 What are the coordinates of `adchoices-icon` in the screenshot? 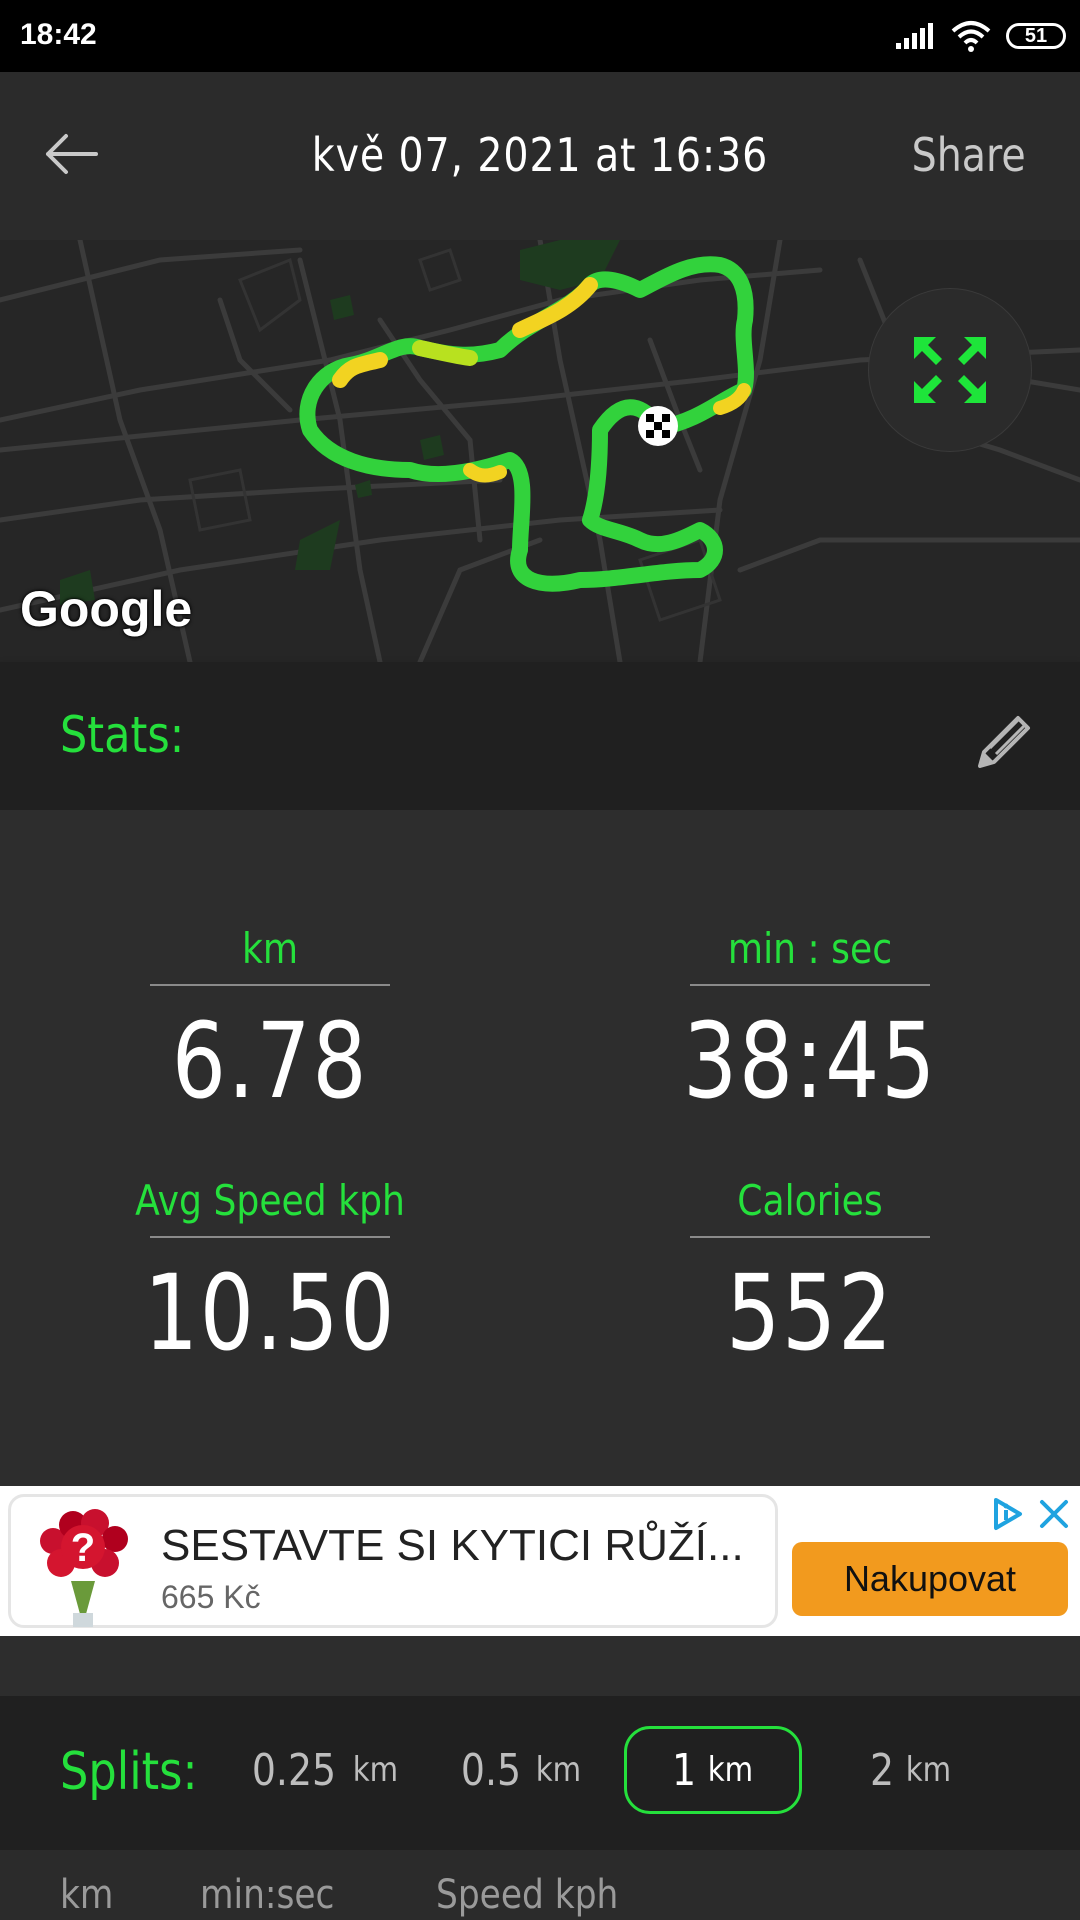 It's located at (1008, 1514).